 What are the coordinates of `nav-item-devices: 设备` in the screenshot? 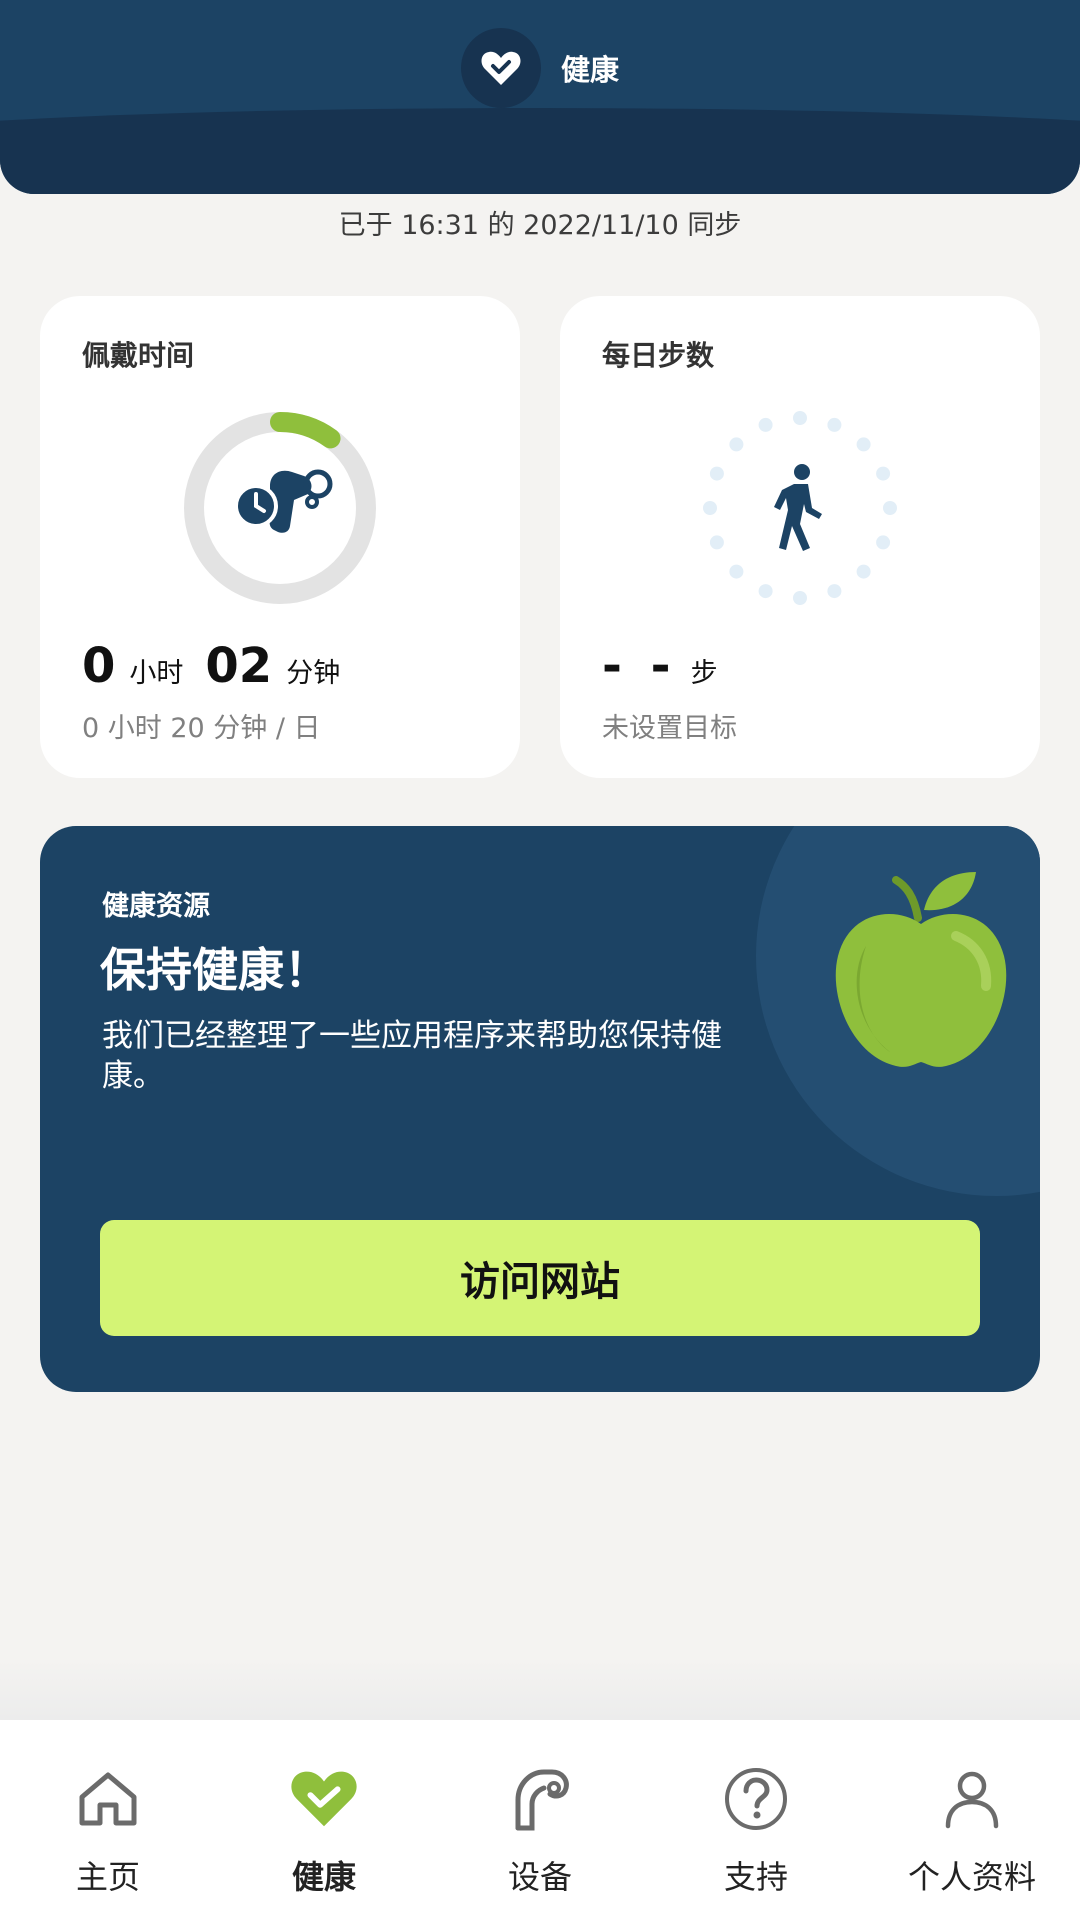 It's located at (540, 1820).